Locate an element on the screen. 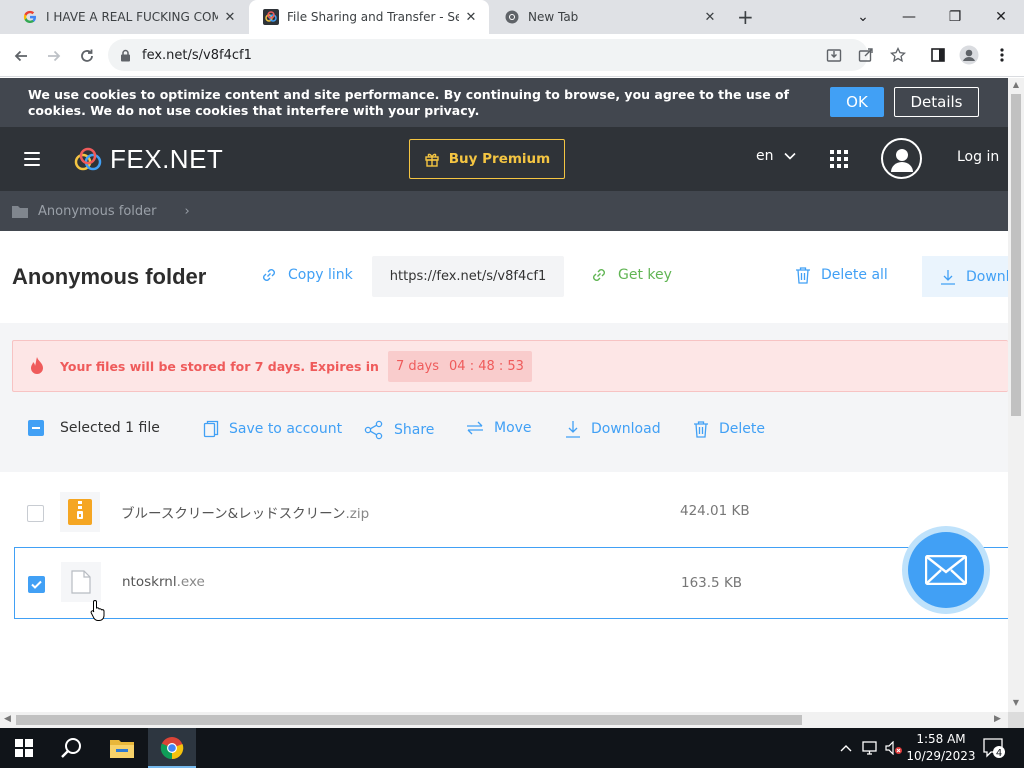  gift-icon is located at coordinates (432, 159).